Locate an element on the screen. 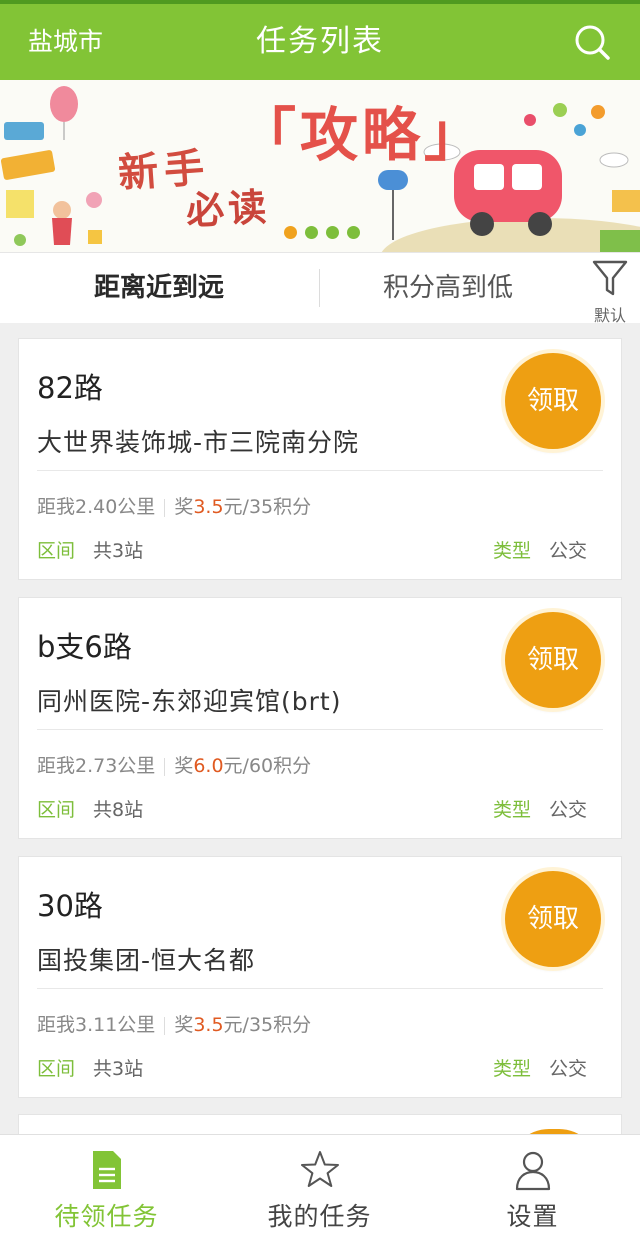 This screenshot has width=640, height=1242. banner-text-guide: 「攻略」 is located at coordinates (362, 135).